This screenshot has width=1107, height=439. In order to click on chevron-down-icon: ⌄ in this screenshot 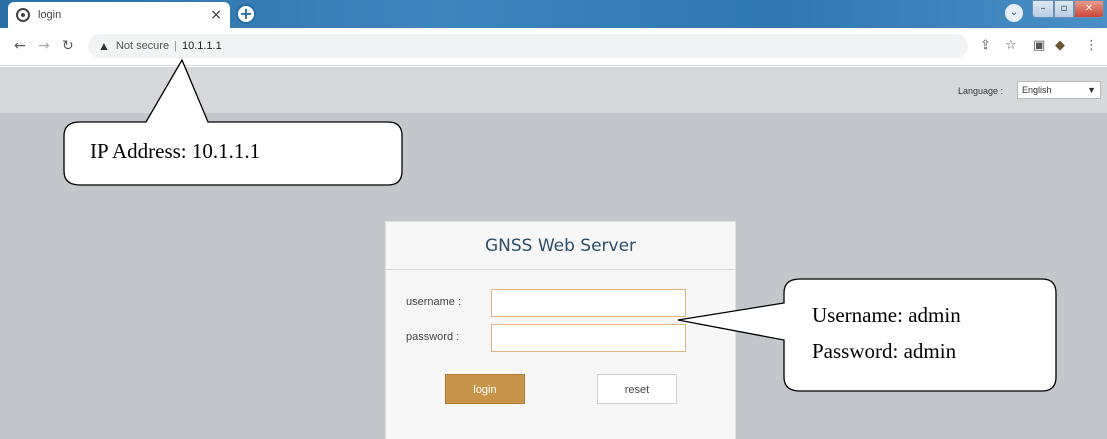, I will do `click(1014, 13)`.